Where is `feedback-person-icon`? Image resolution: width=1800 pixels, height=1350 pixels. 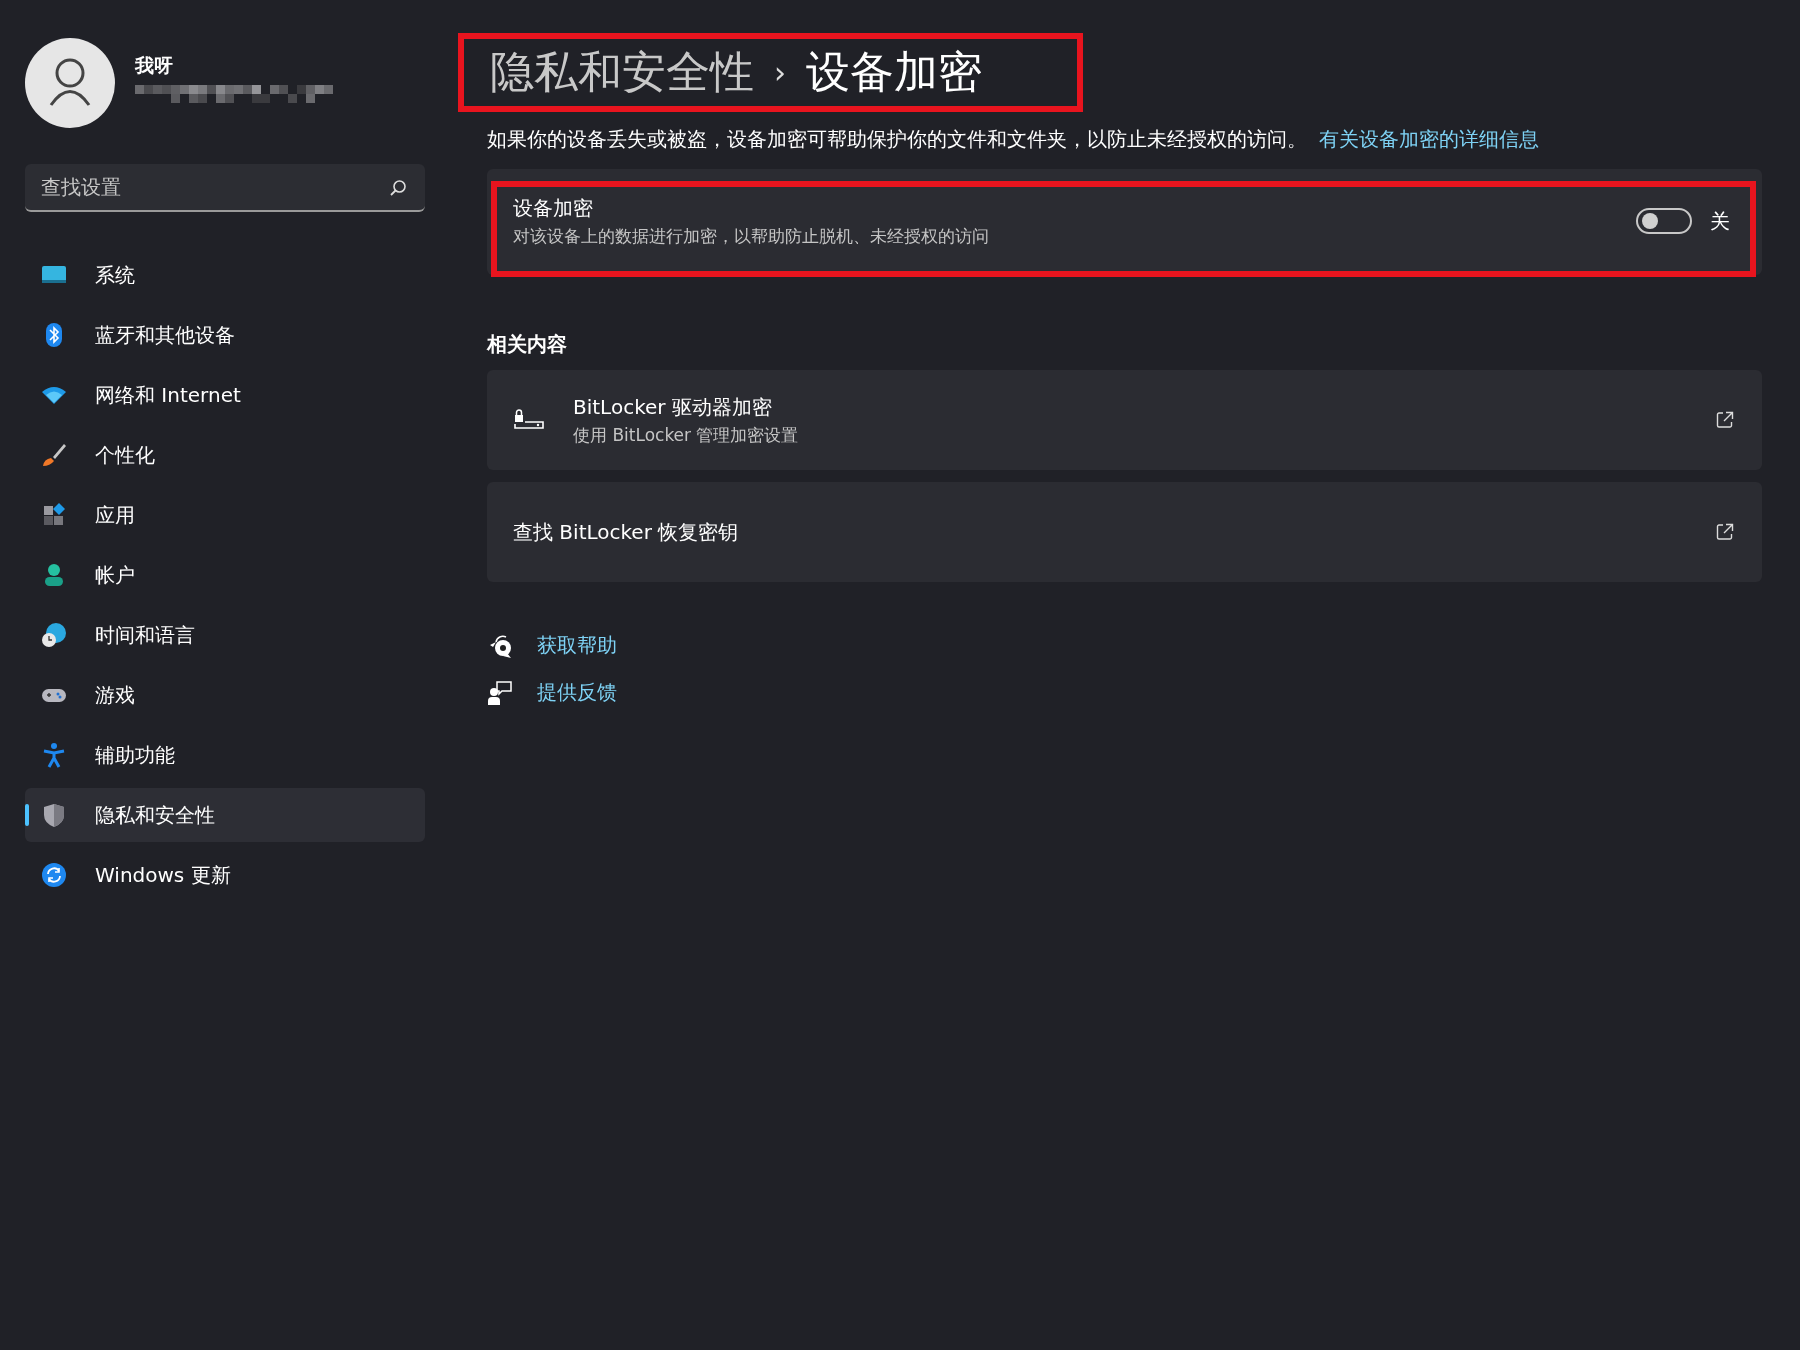
feedback-person-icon is located at coordinates (500, 692).